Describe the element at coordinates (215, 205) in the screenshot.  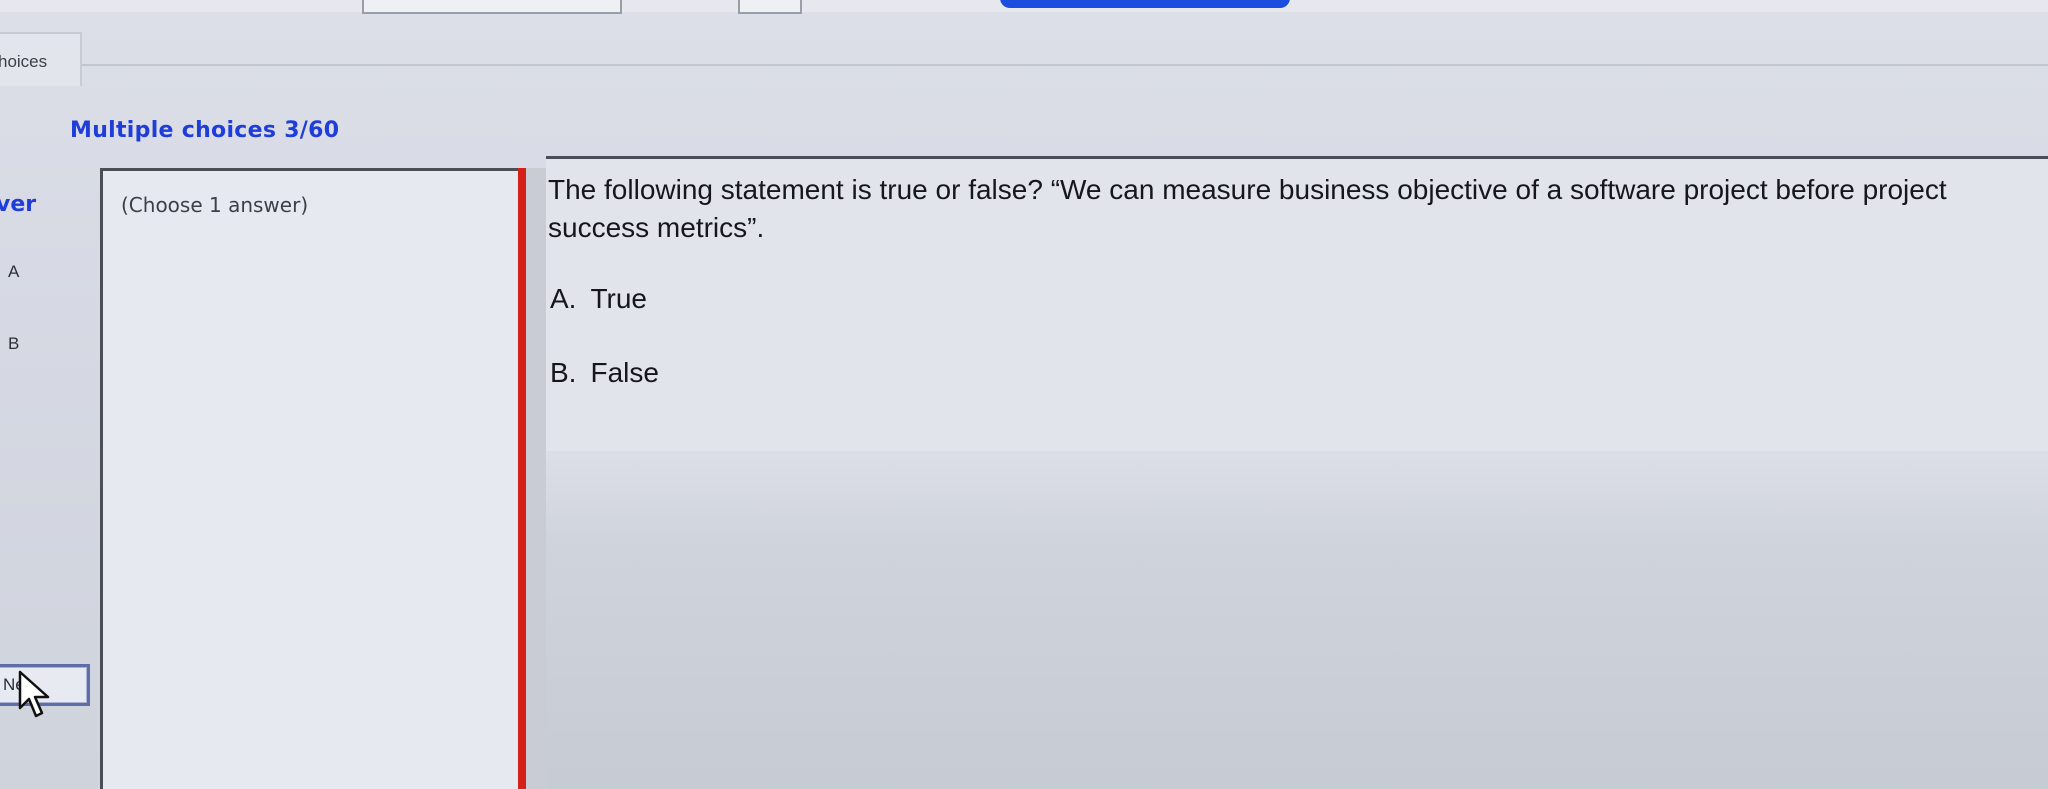
I see `instruction-text: (Choose 1 answer)` at that location.